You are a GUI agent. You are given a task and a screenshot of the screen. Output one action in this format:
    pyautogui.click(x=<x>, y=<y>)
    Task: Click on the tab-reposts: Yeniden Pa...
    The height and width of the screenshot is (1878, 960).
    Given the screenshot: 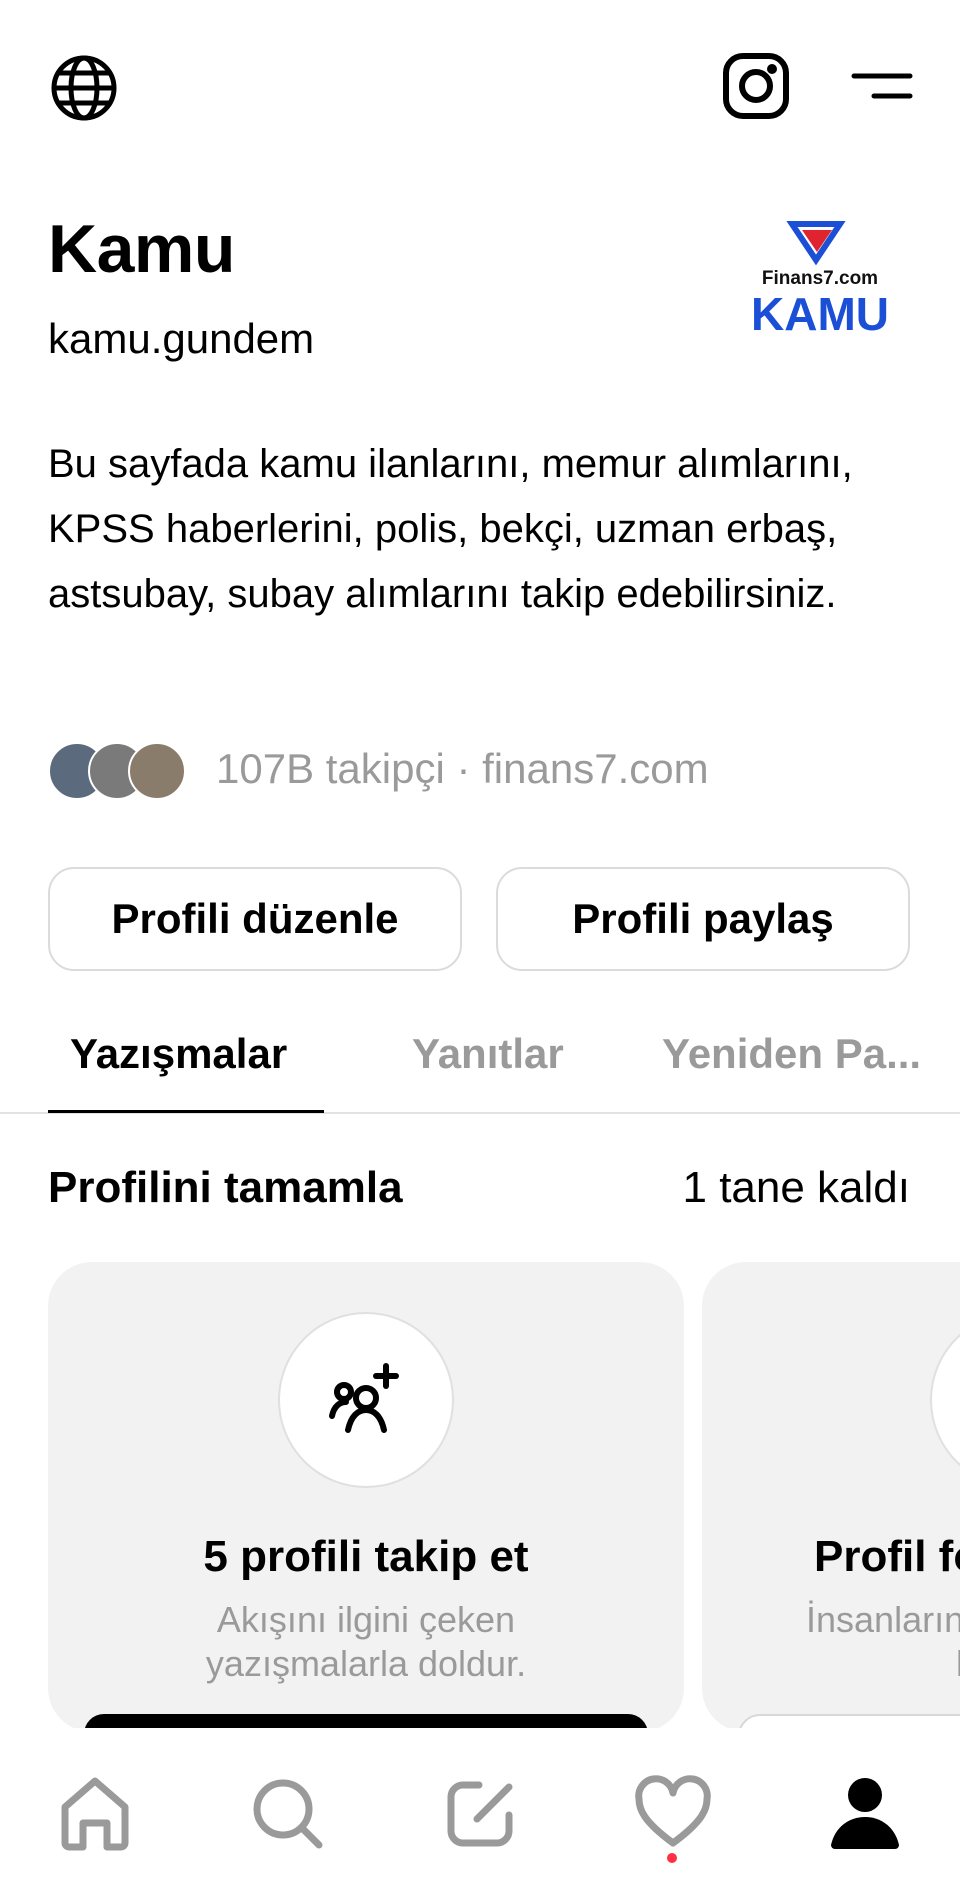 What is the action you would take?
    pyautogui.click(x=791, y=1054)
    